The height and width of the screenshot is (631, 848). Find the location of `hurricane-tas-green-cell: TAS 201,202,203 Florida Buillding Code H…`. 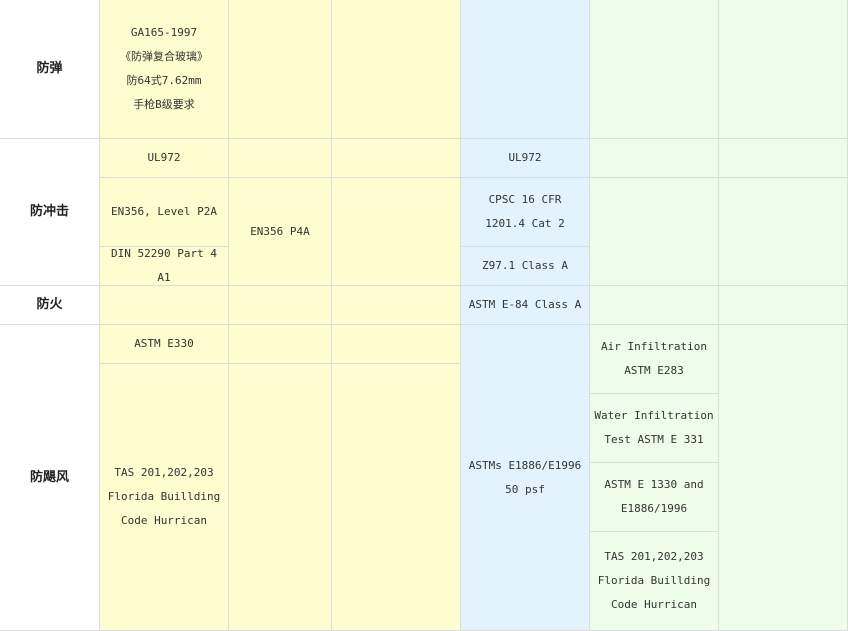

hurricane-tas-green-cell: TAS 201,202,203 Florida Buillding Code H… is located at coordinates (654, 581).